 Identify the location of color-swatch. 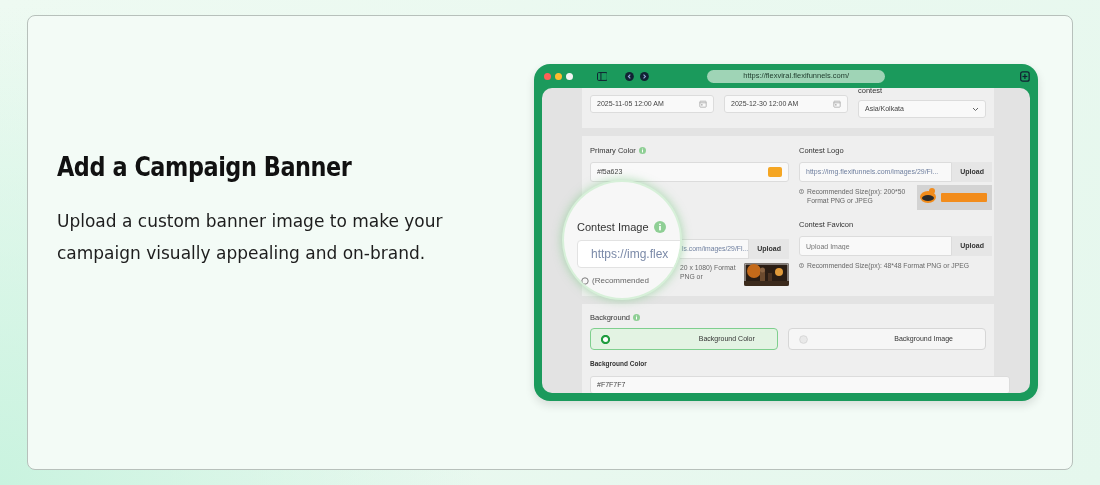
(775, 172).